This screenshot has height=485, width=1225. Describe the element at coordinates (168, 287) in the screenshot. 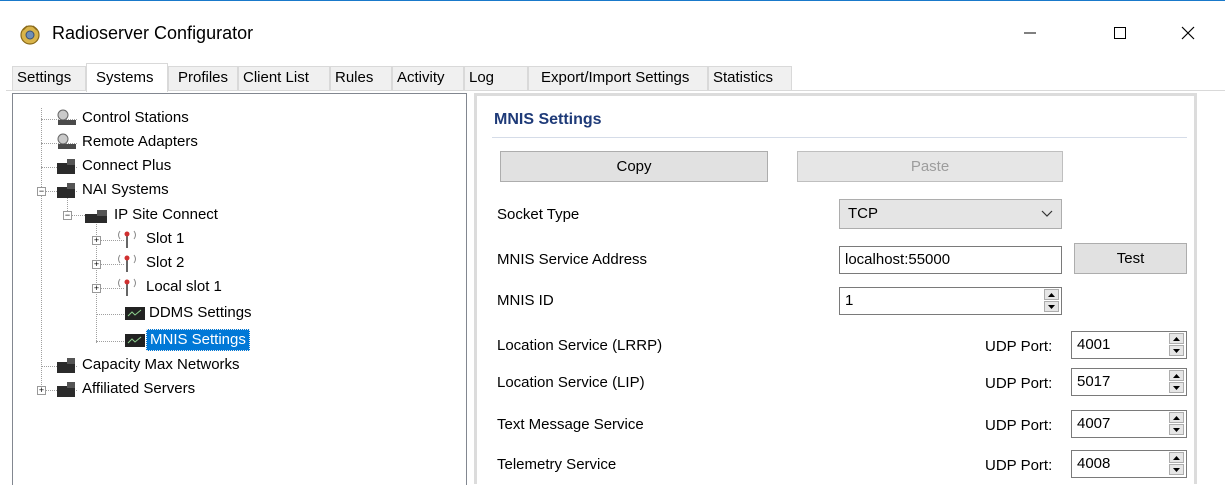

I see `tree-item-local-slot-1: Local slot 1` at that location.